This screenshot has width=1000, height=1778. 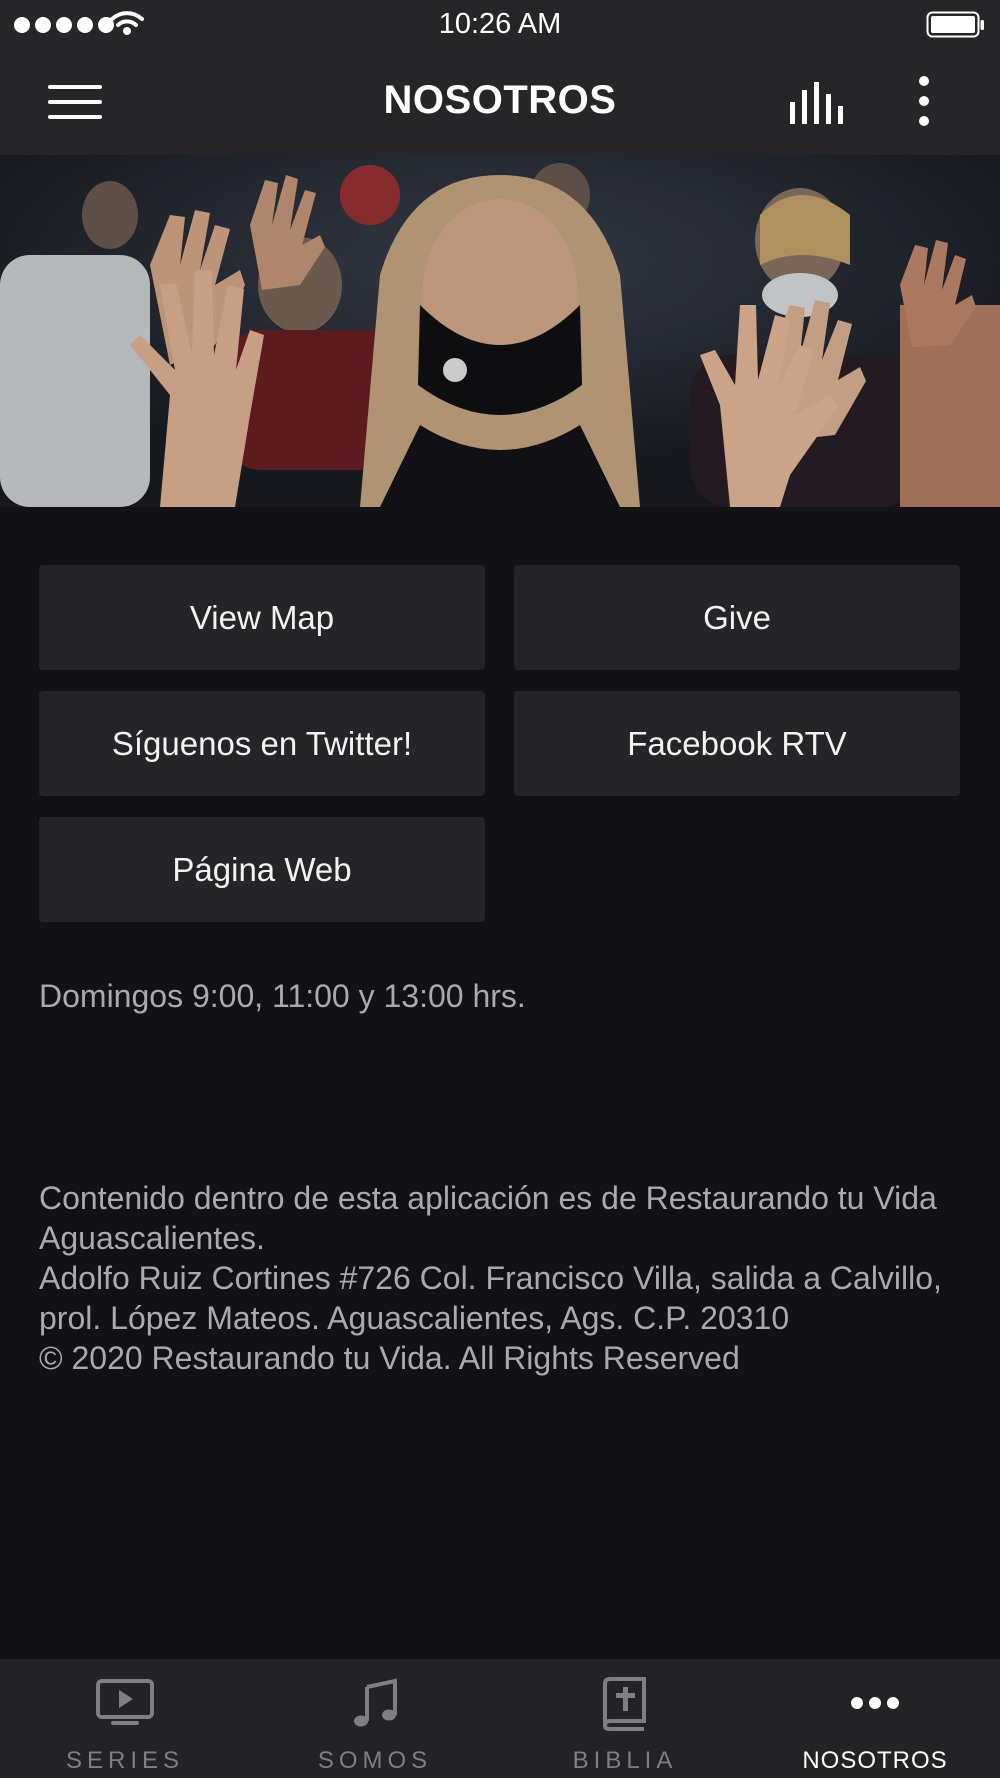 I want to click on facebook-button: Facebook RTV, so click(x=737, y=743).